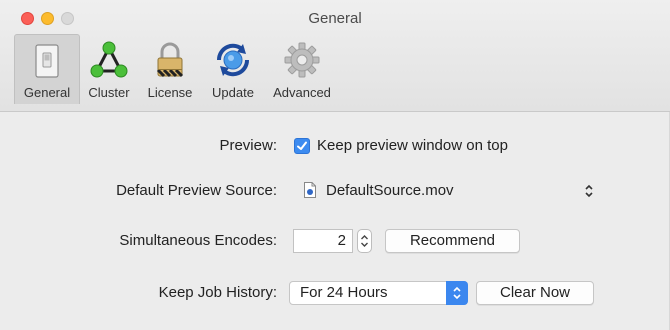  I want to click on keep-job-history-label: Keep Job History:, so click(217, 292).